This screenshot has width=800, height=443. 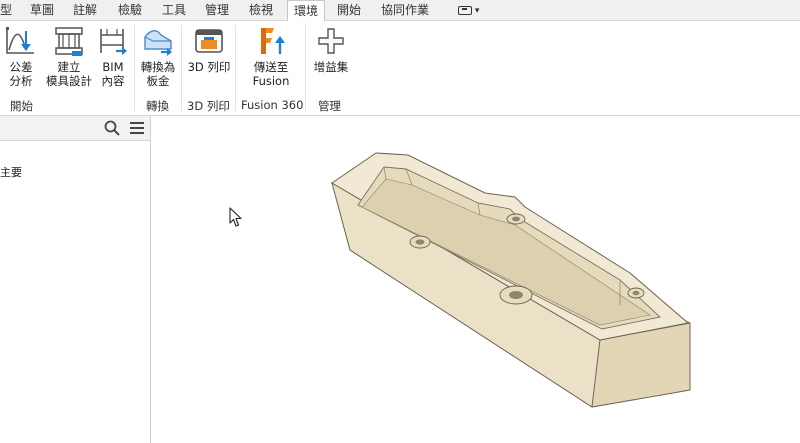 What do you see at coordinates (272, 105) in the screenshot?
I see `panel-label-fusion360: Fusion 360` at bounding box center [272, 105].